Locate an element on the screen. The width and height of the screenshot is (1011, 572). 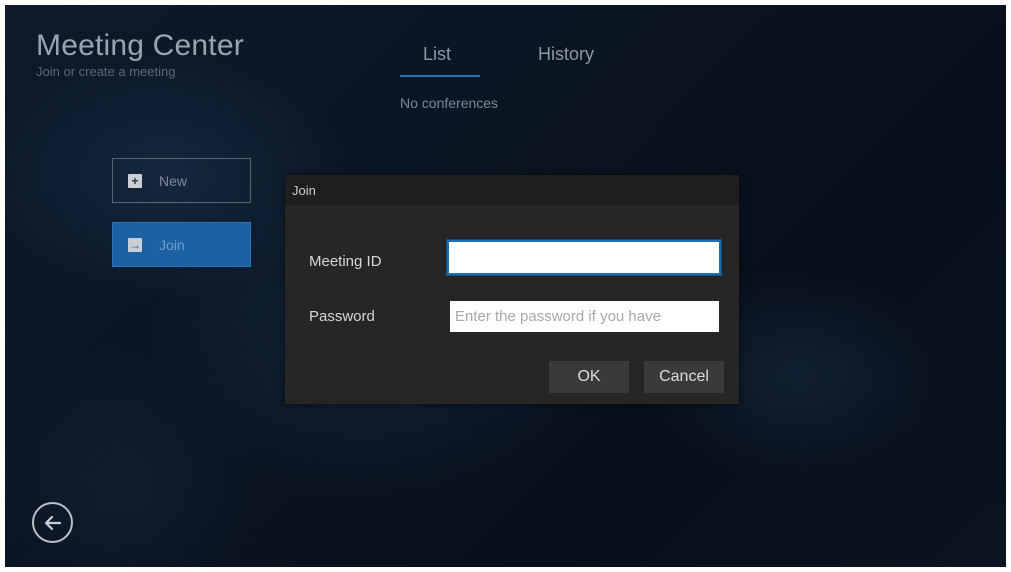
tab-list: List is located at coordinates (437, 54).